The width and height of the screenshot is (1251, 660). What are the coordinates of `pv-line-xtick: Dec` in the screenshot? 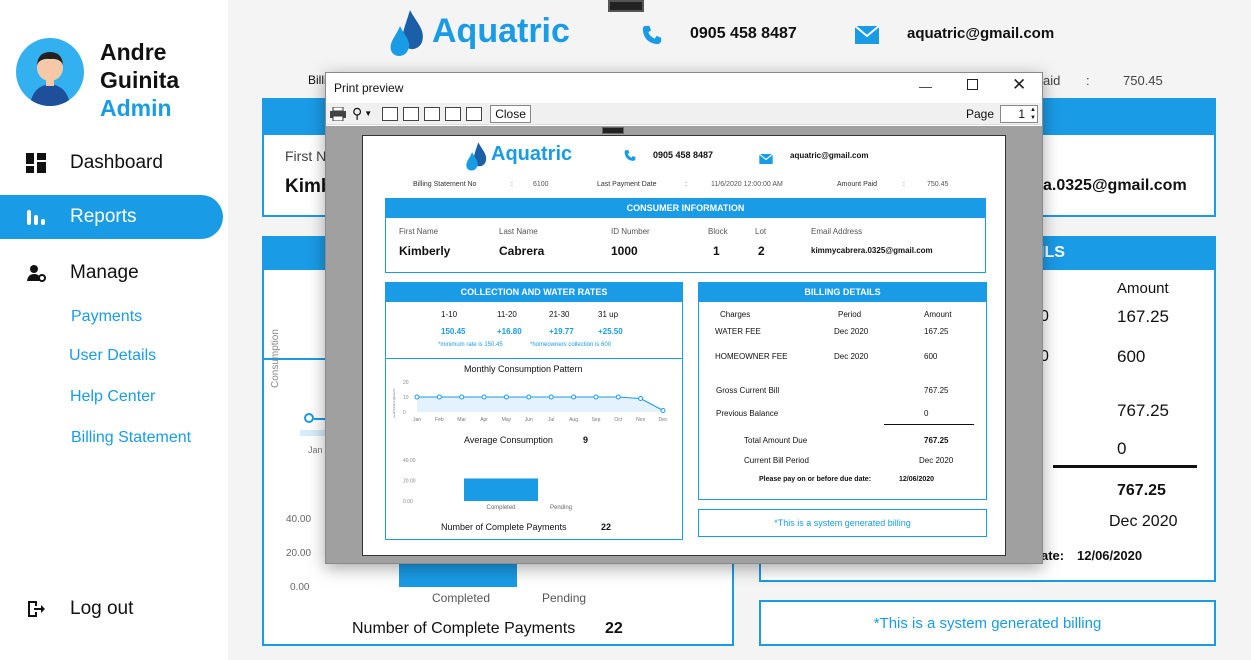 It's located at (663, 420).